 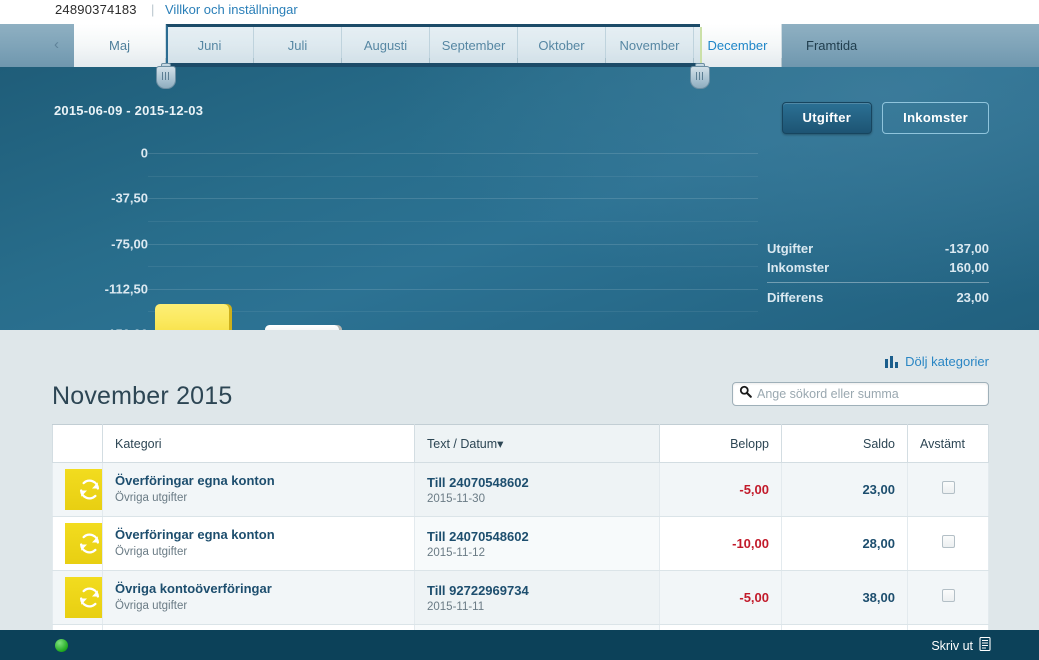 I want to click on printer-icon, so click(x=985, y=645).